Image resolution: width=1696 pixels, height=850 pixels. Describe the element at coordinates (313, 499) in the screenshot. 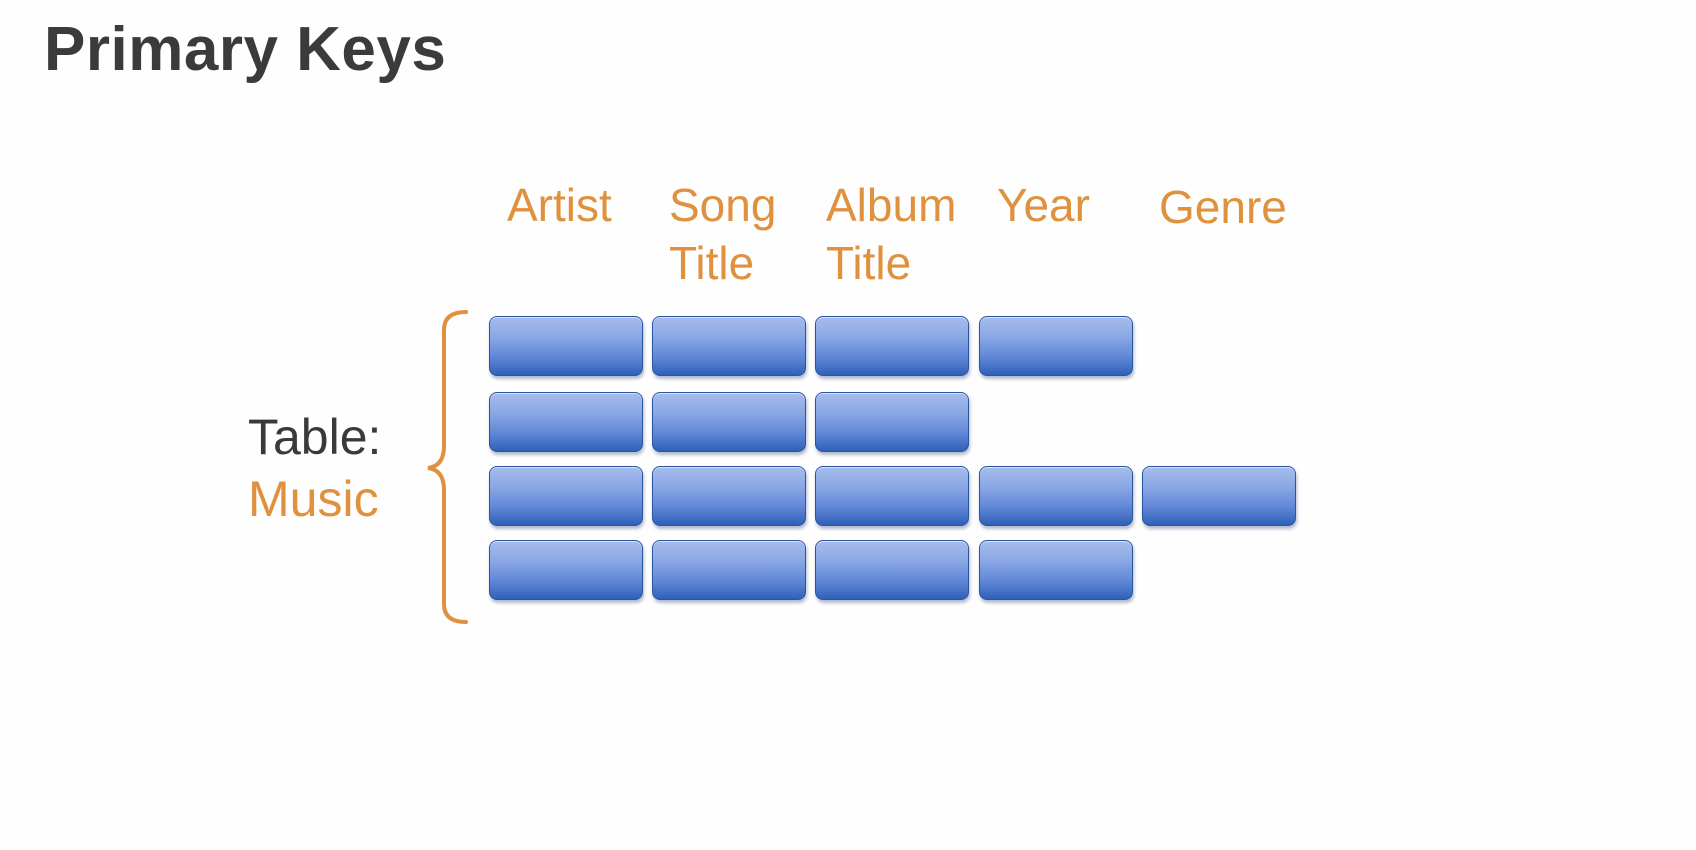

I see `table-label-name: Music` at that location.